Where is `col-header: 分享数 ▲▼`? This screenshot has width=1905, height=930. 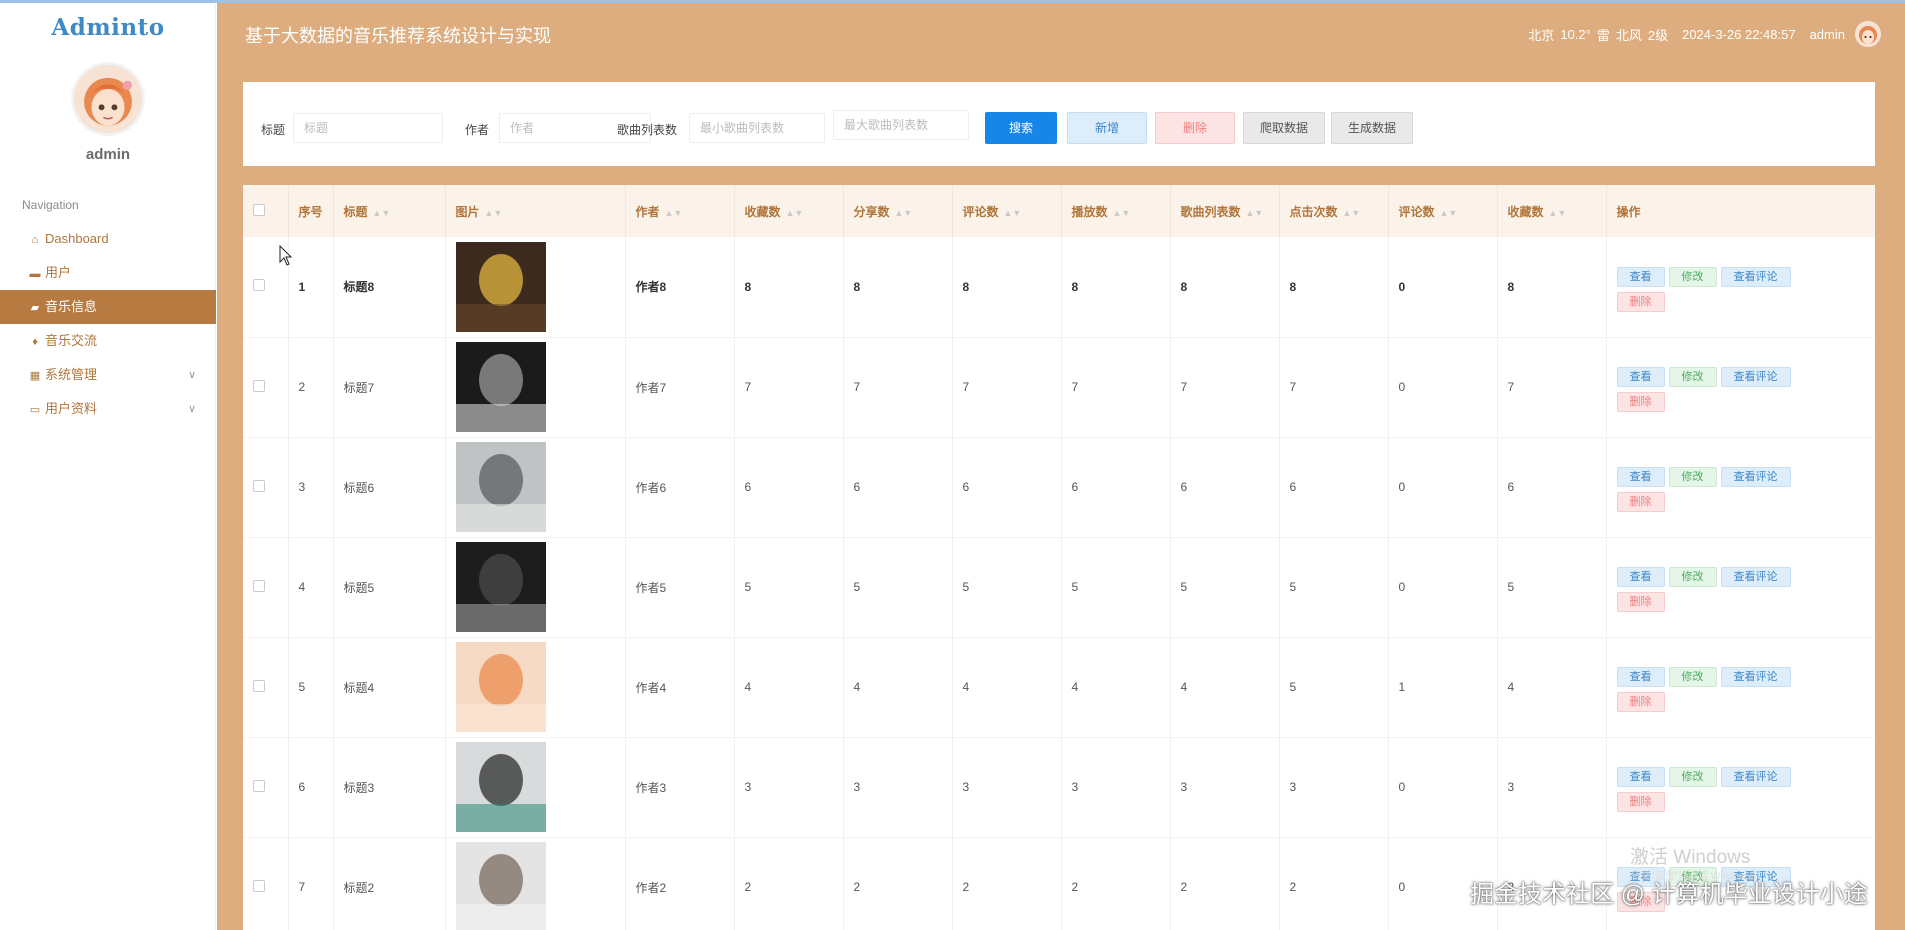
col-header: 分享数 ▲▼ is located at coordinates (898, 211).